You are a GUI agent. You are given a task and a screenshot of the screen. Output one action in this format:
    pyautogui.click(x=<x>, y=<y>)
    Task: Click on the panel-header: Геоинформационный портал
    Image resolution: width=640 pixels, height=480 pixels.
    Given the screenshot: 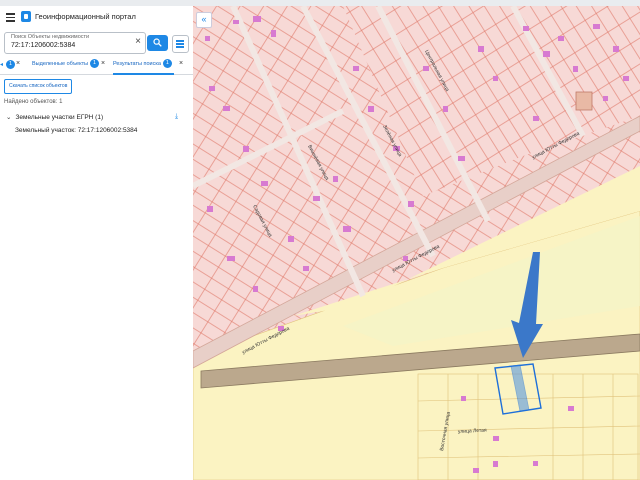 What is the action you would take?
    pyautogui.click(x=96, y=17)
    